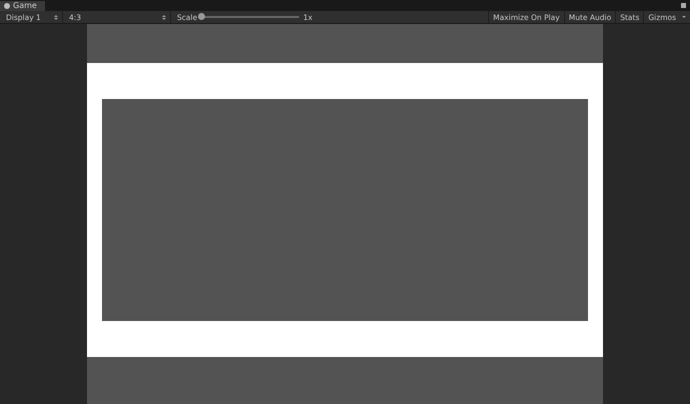  What do you see at coordinates (202, 16) in the screenshot?
I see `slider-thumb` at bounding box center [202, 16].